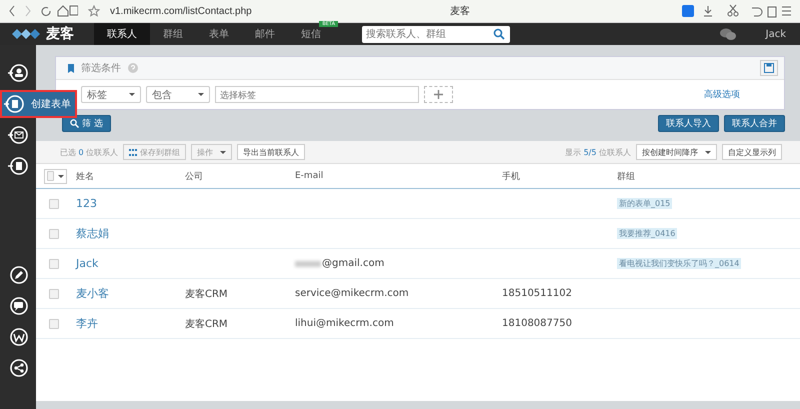 The image size is (800, 409). What do you see at coordinates (122, 34) in the screenshot?
I see `nav-tab: 联系人` at bounding box center [122, 34].